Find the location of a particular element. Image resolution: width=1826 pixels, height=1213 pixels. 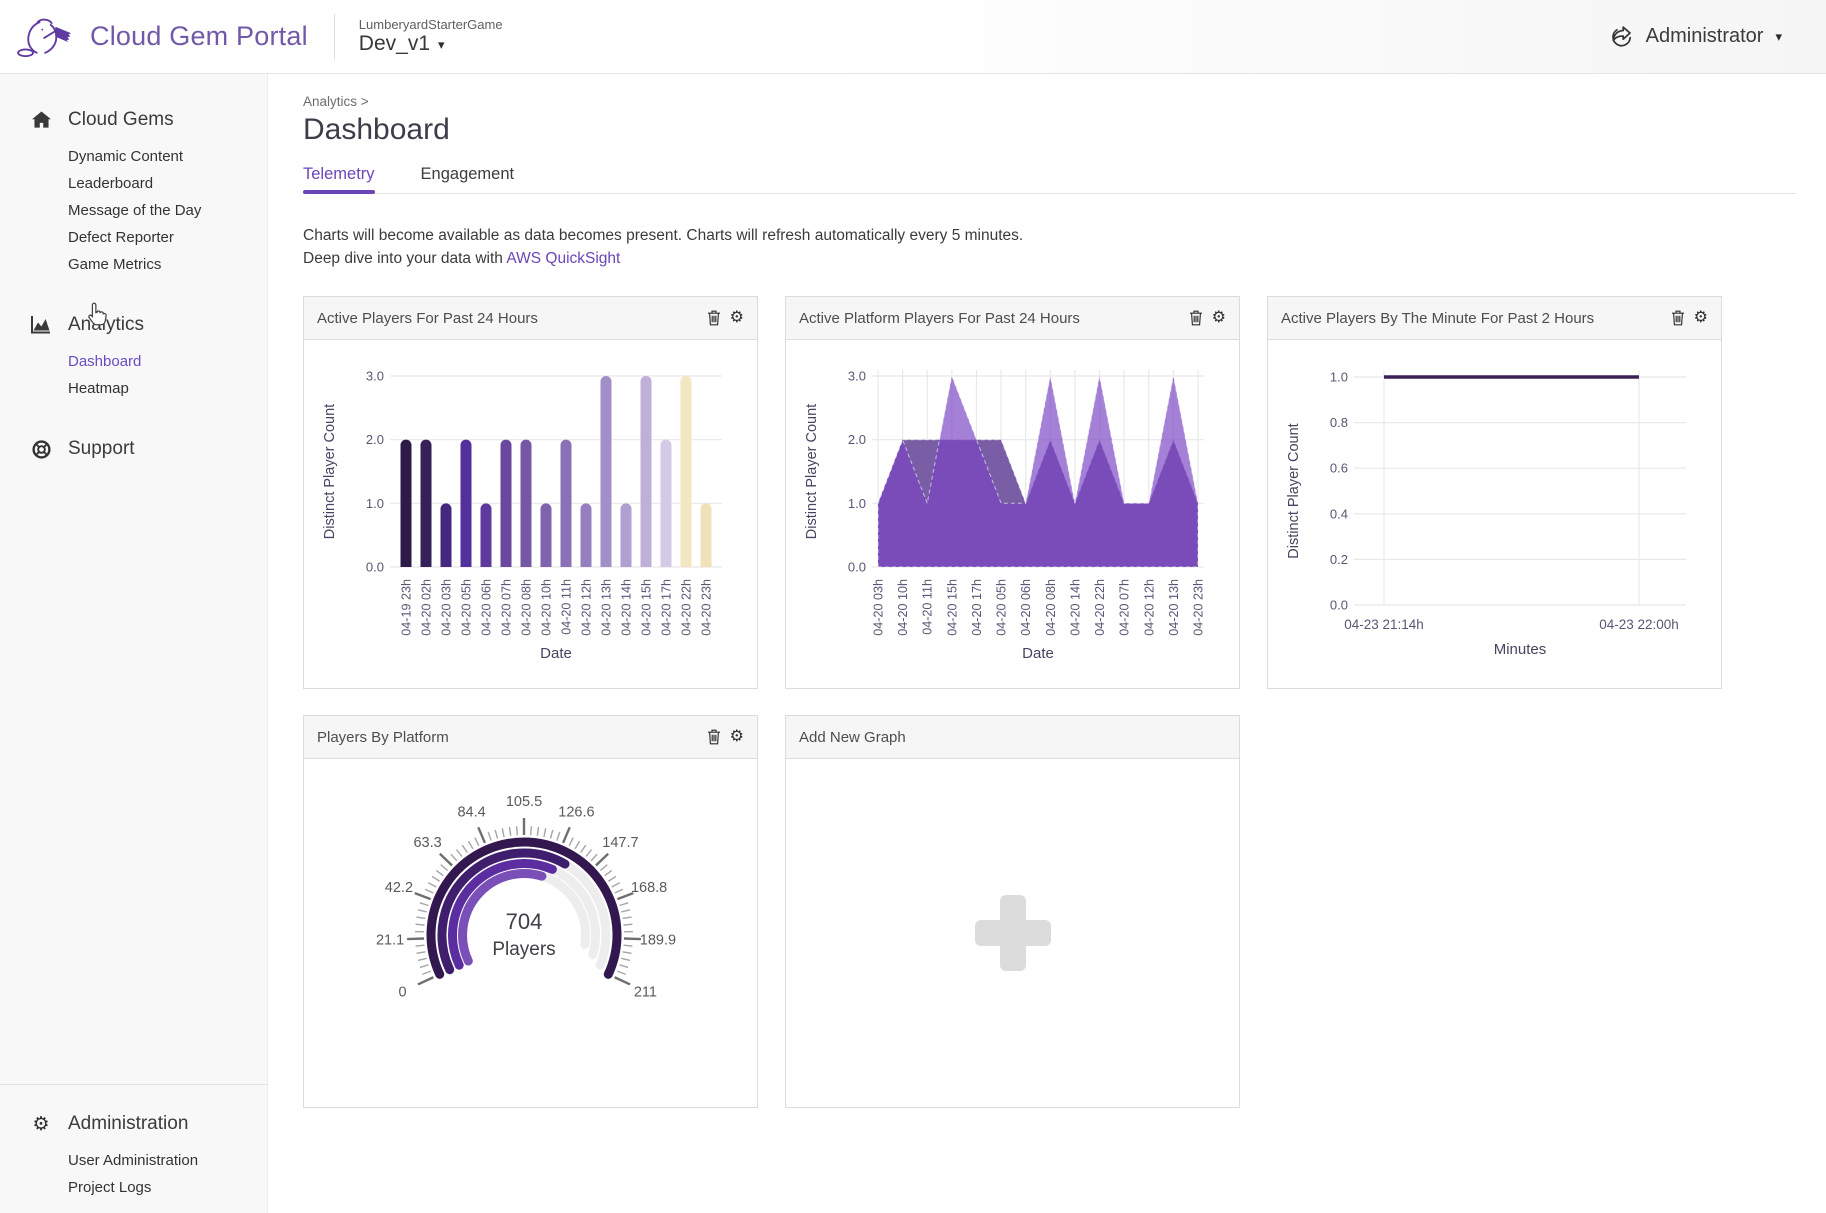

sidebar-item-user-administration: User Administration is located at coordinates (133, 1160).